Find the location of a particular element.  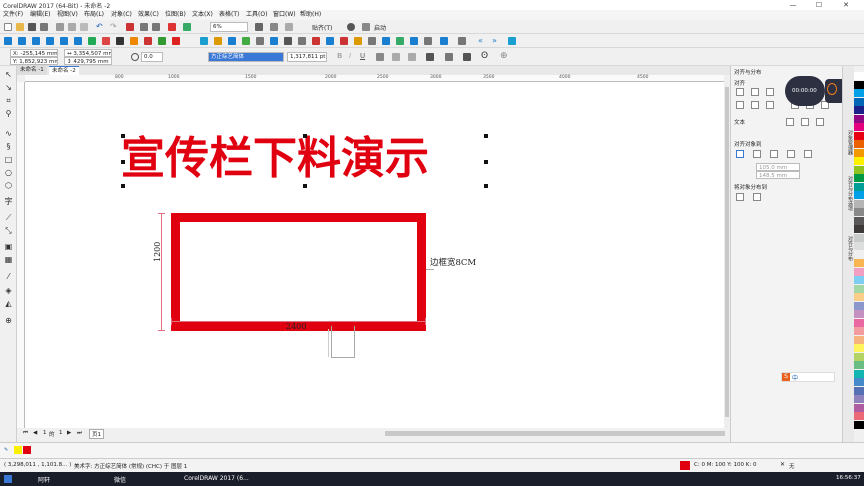

transparency-tool-icon: ▦ is located at coordinates (8, 259).